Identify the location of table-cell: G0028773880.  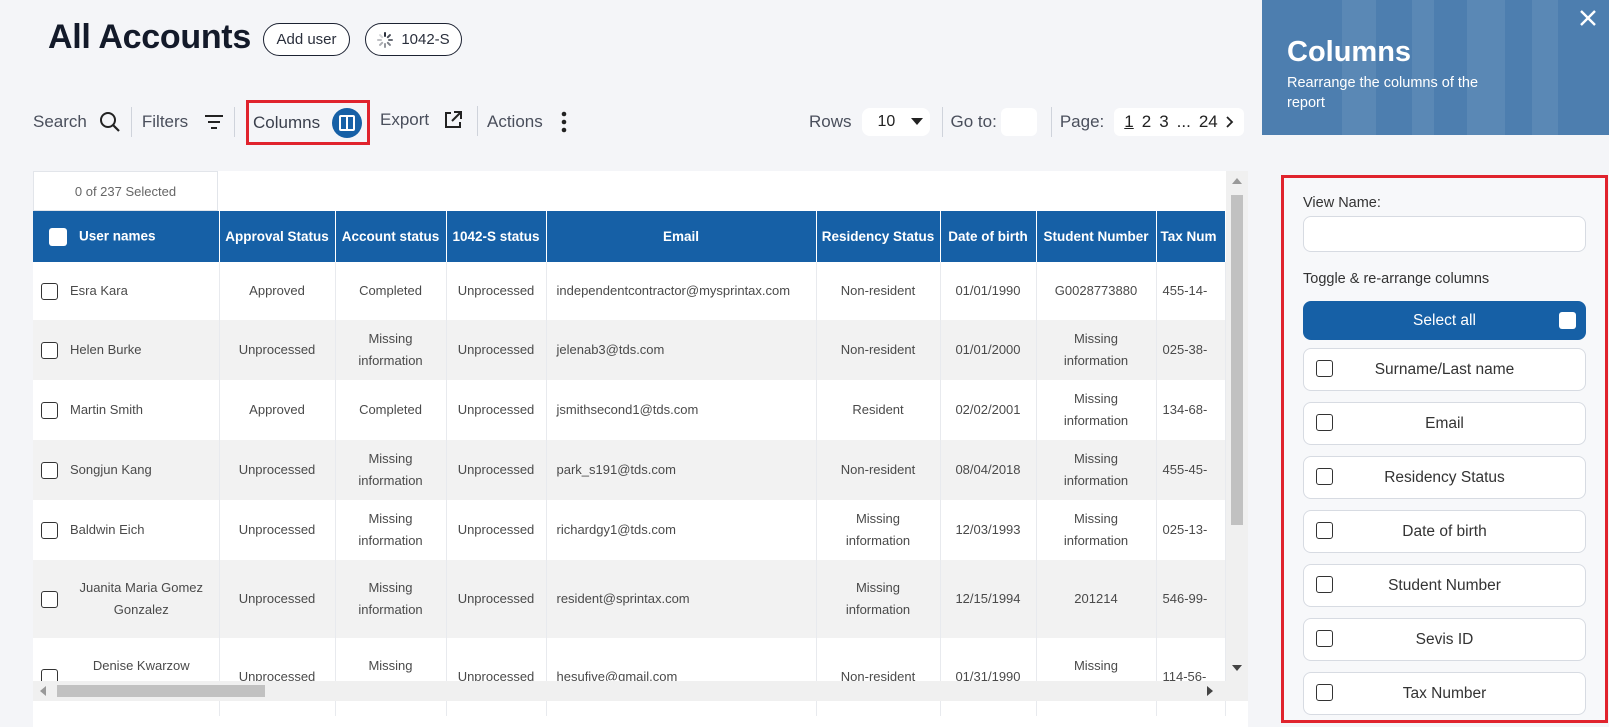
(1096, 291).